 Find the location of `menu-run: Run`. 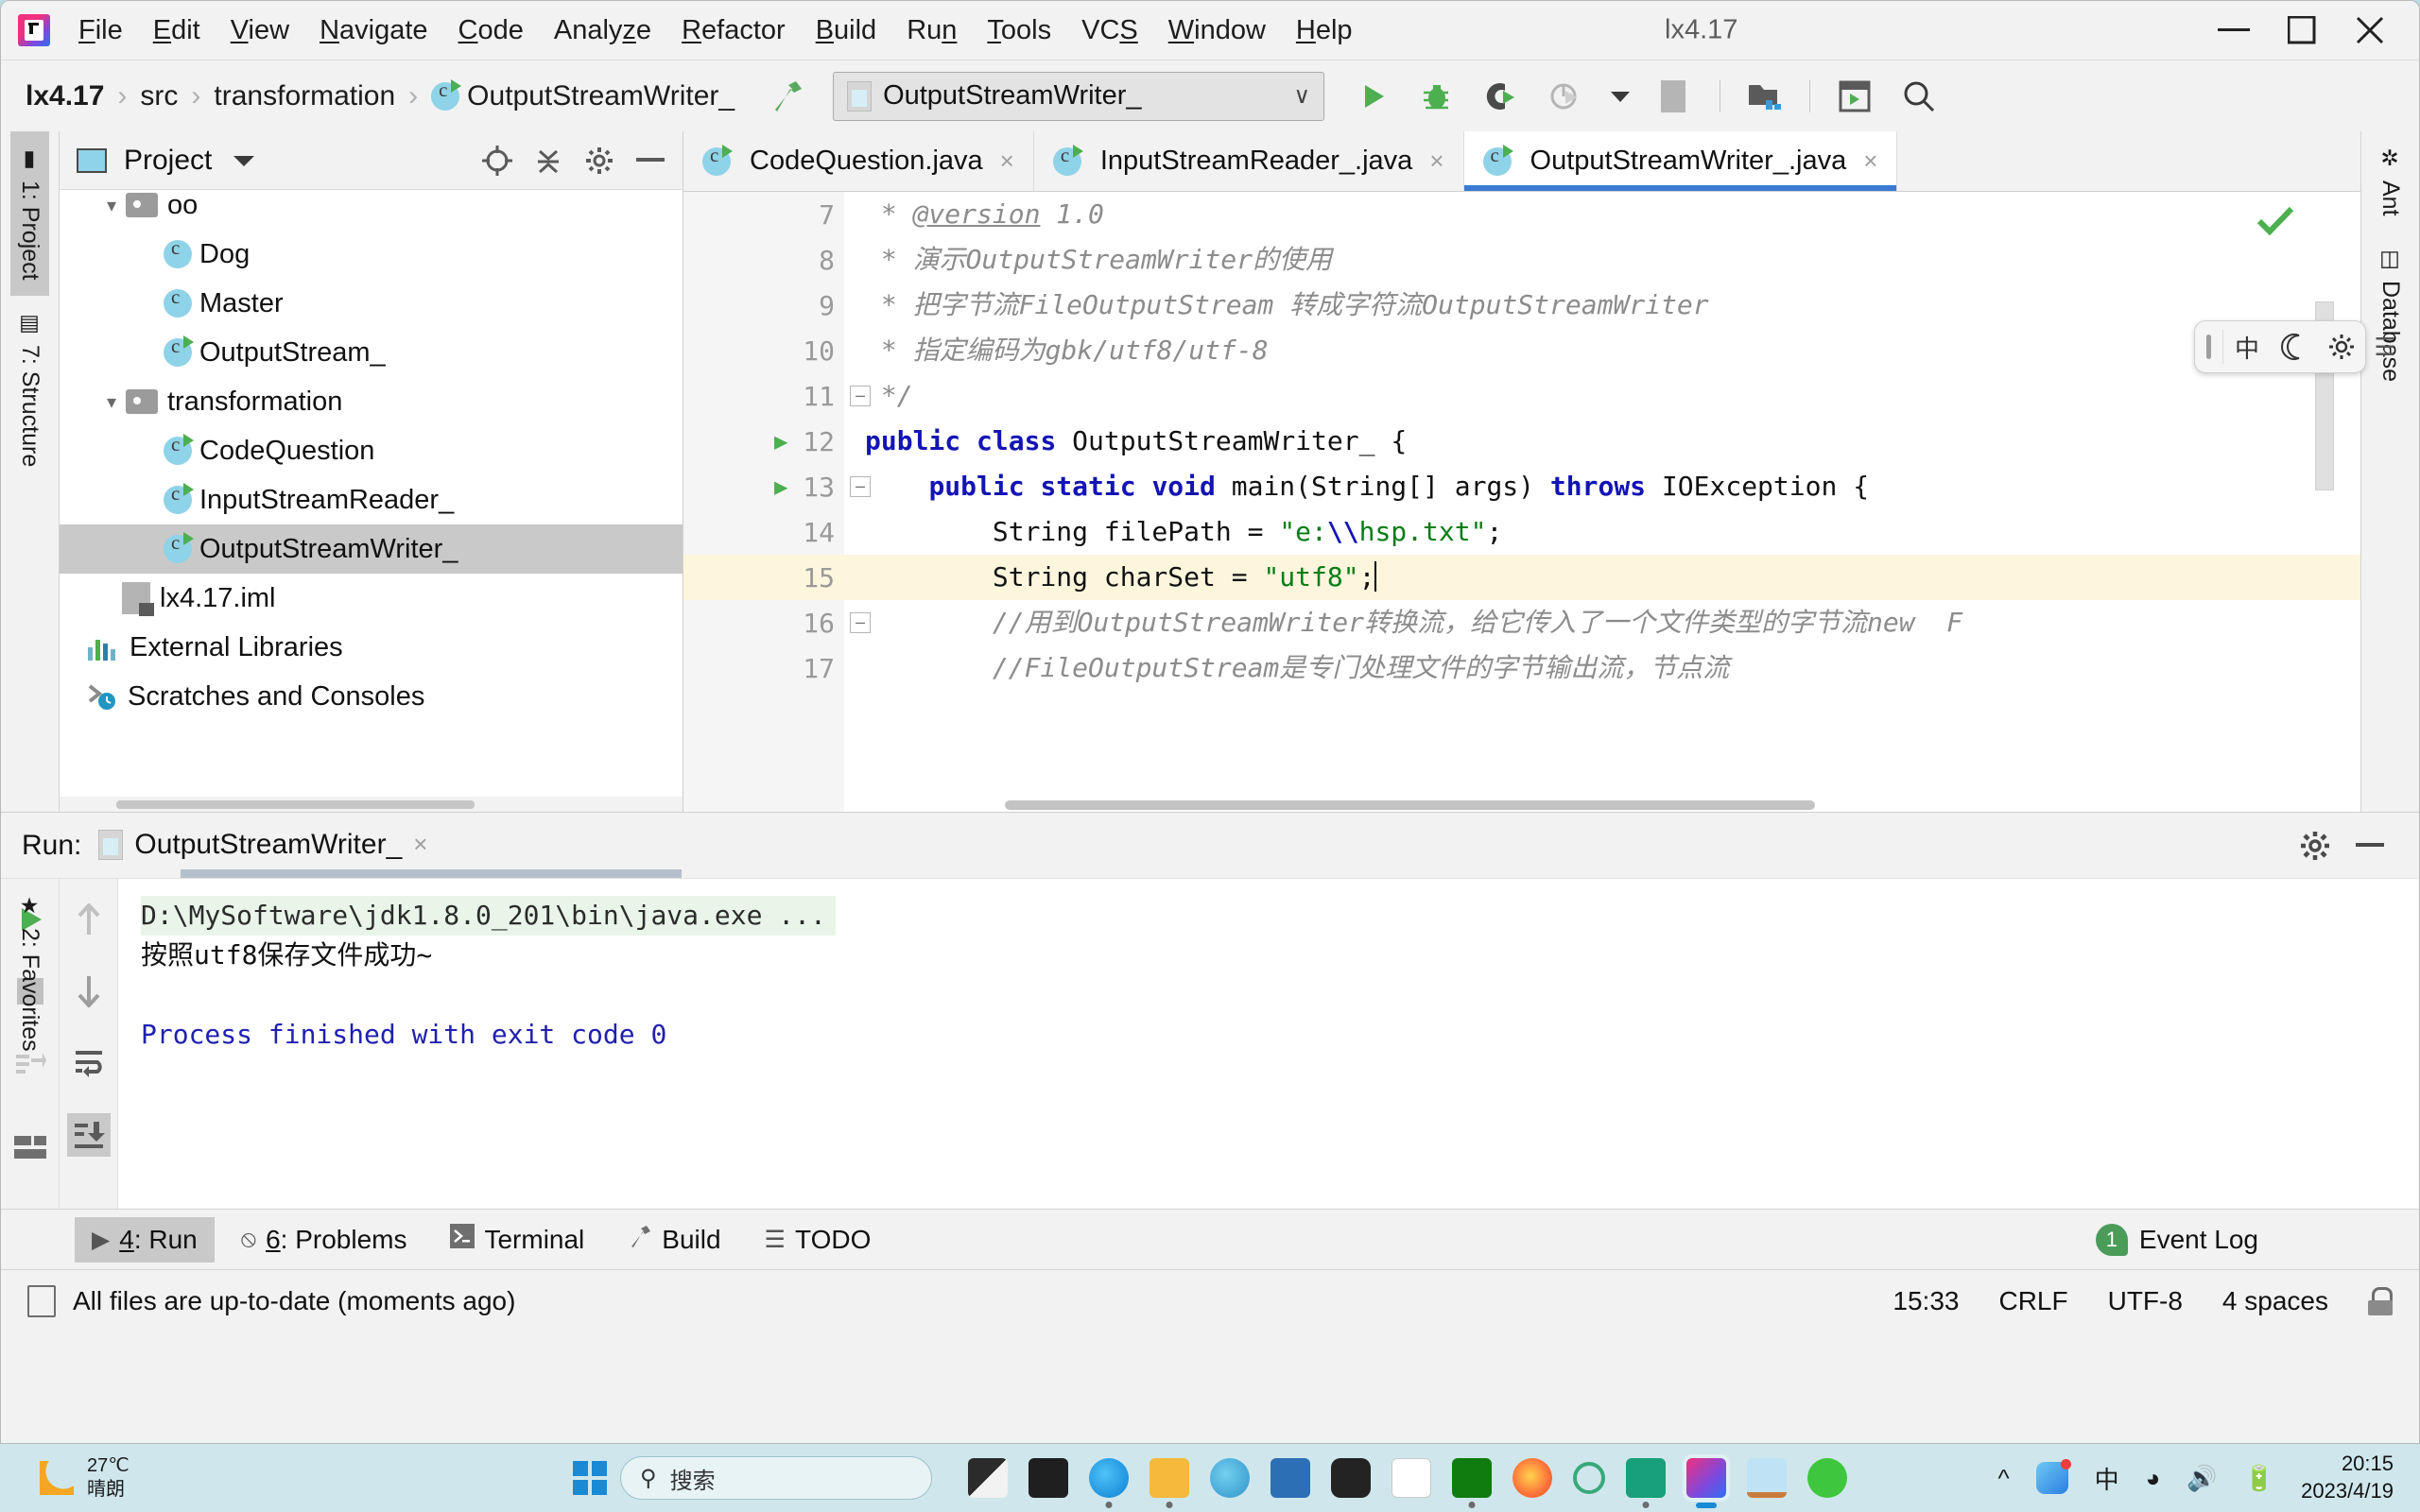

menu-run: Run is located at coordinates (931, 30).